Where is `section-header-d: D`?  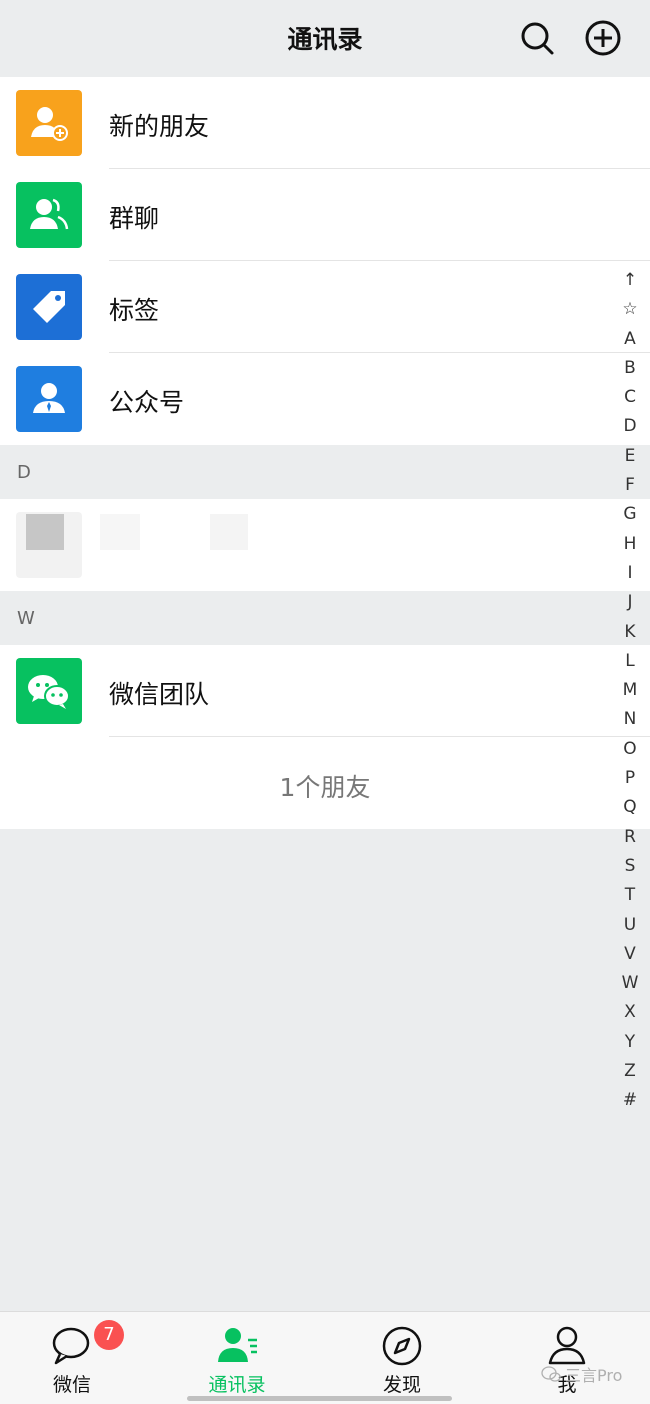
section-header-d: D is located at coordinates (325, 472).